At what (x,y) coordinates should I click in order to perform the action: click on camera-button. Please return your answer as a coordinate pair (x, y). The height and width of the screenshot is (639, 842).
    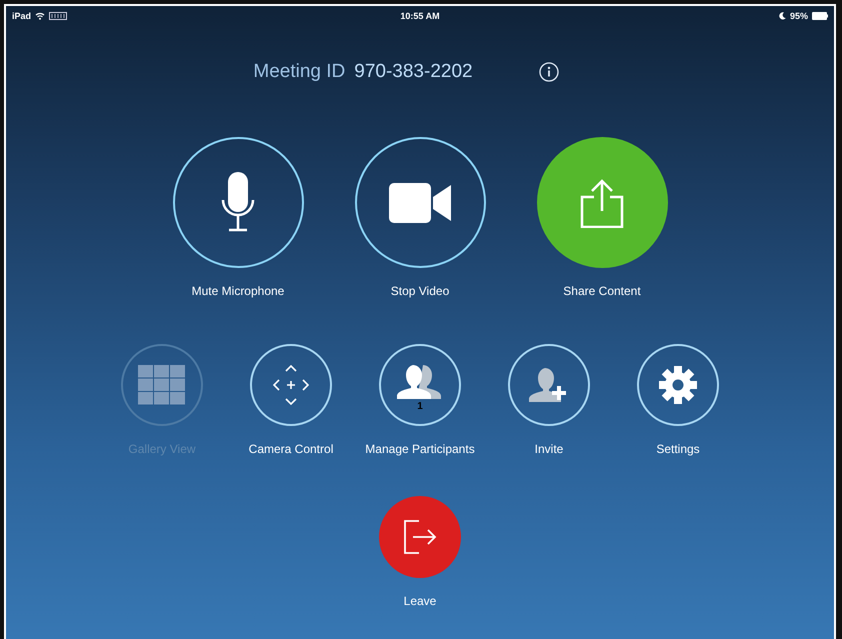
    Looking at the image, I should click on (291, 385).